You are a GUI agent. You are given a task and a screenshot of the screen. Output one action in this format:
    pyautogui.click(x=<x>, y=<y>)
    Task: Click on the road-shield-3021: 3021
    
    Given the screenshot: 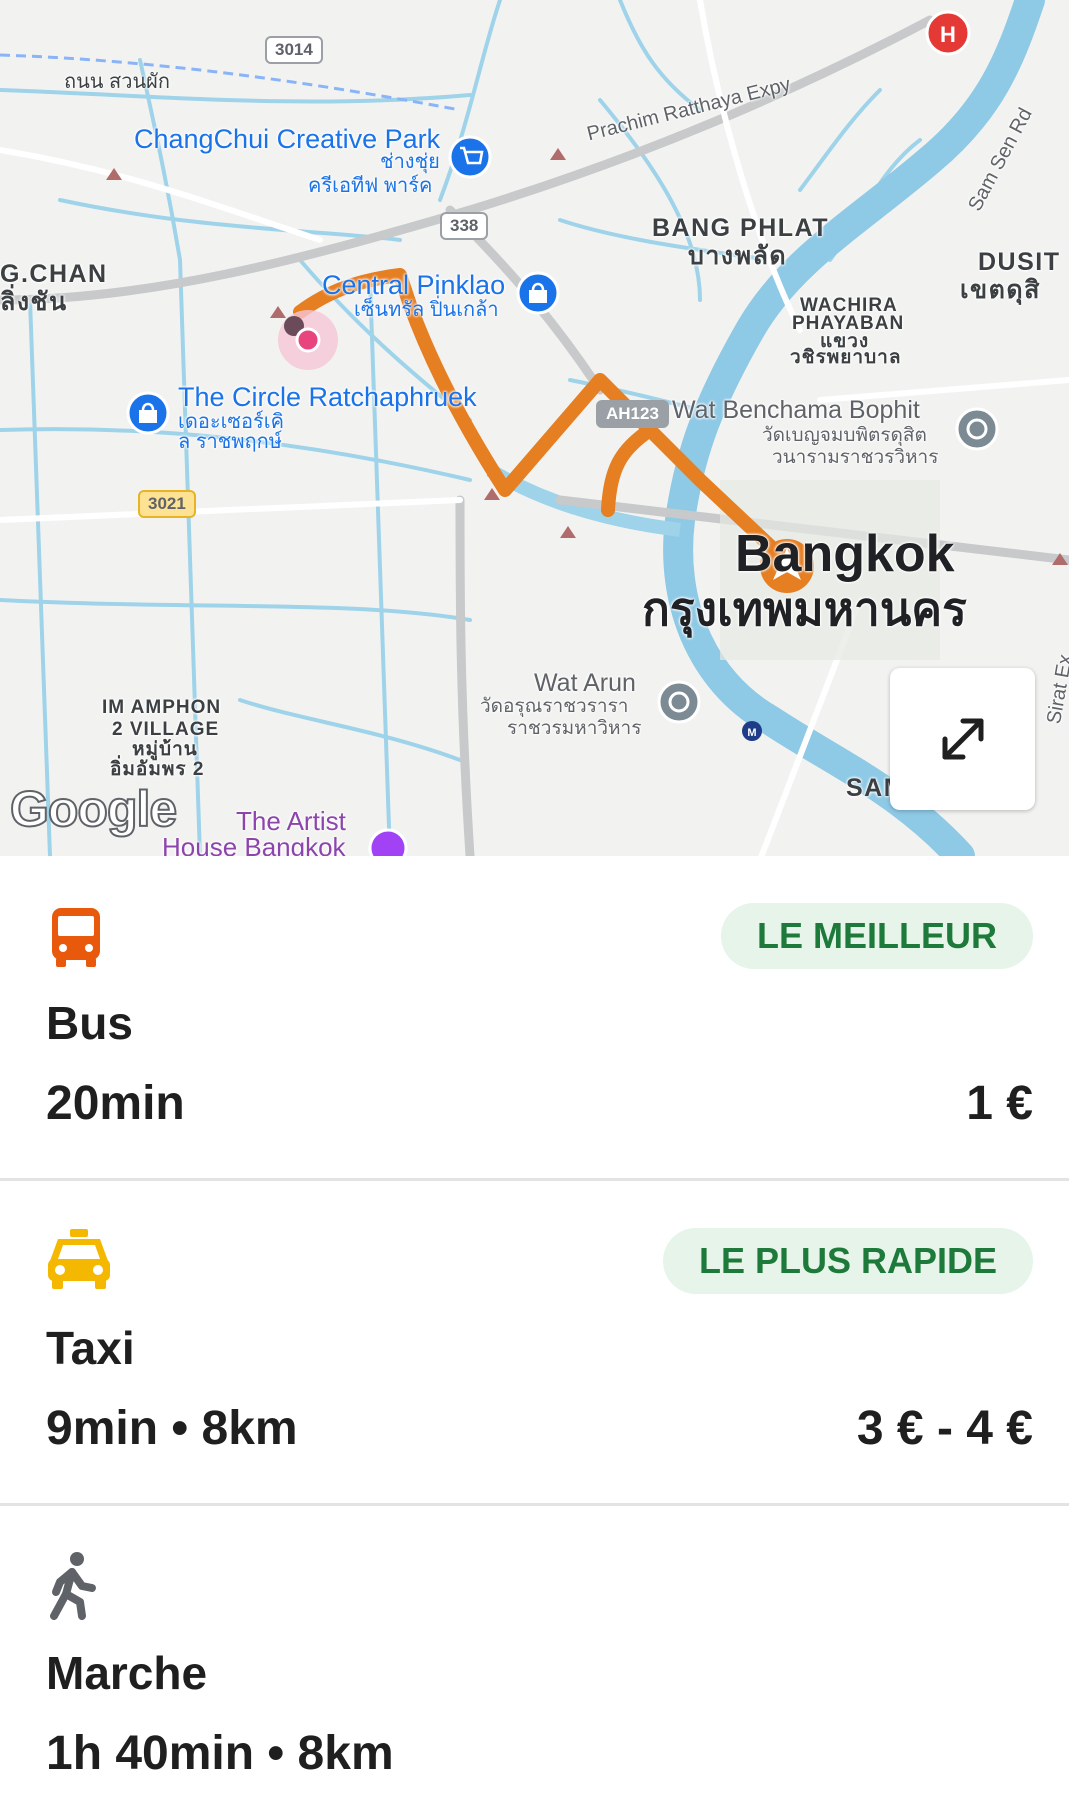 What is the action you would take?
    pyautogui.click(x=167, y=504)
    